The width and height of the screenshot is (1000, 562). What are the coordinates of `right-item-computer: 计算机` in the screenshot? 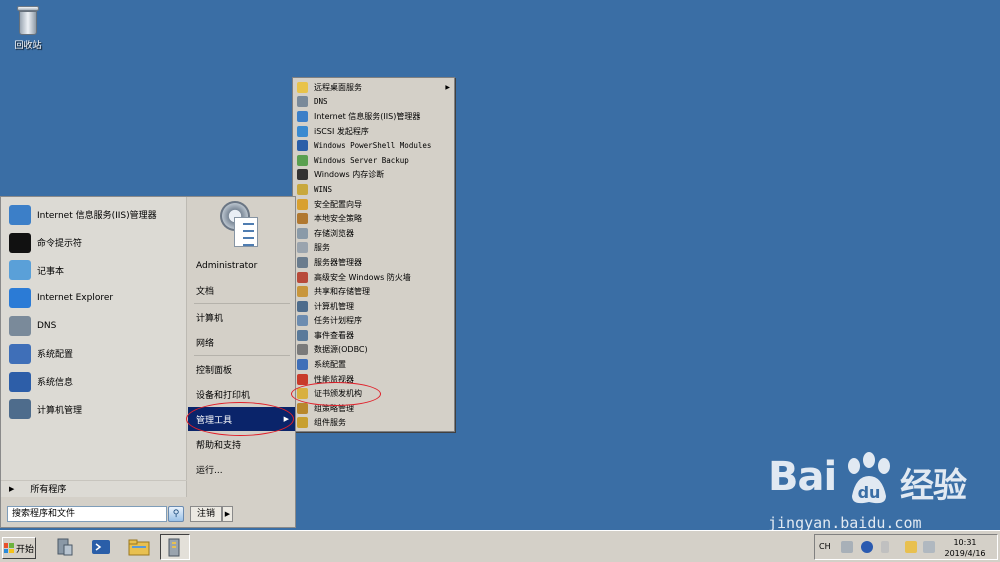 It's located at (241, 317).